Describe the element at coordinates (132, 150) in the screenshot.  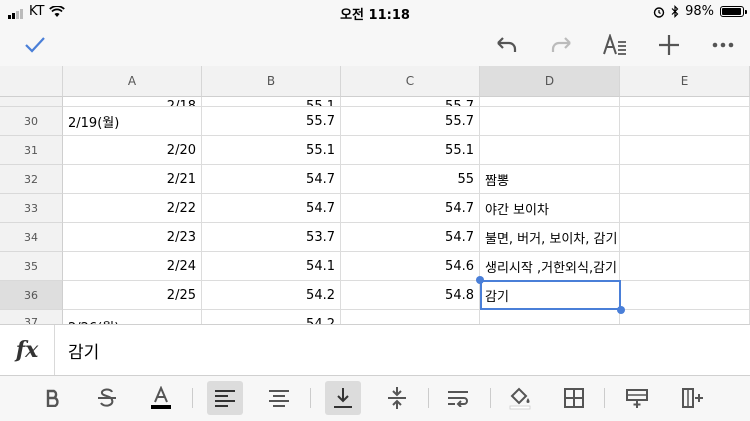
I see `table-cell: 2/20` at that location.